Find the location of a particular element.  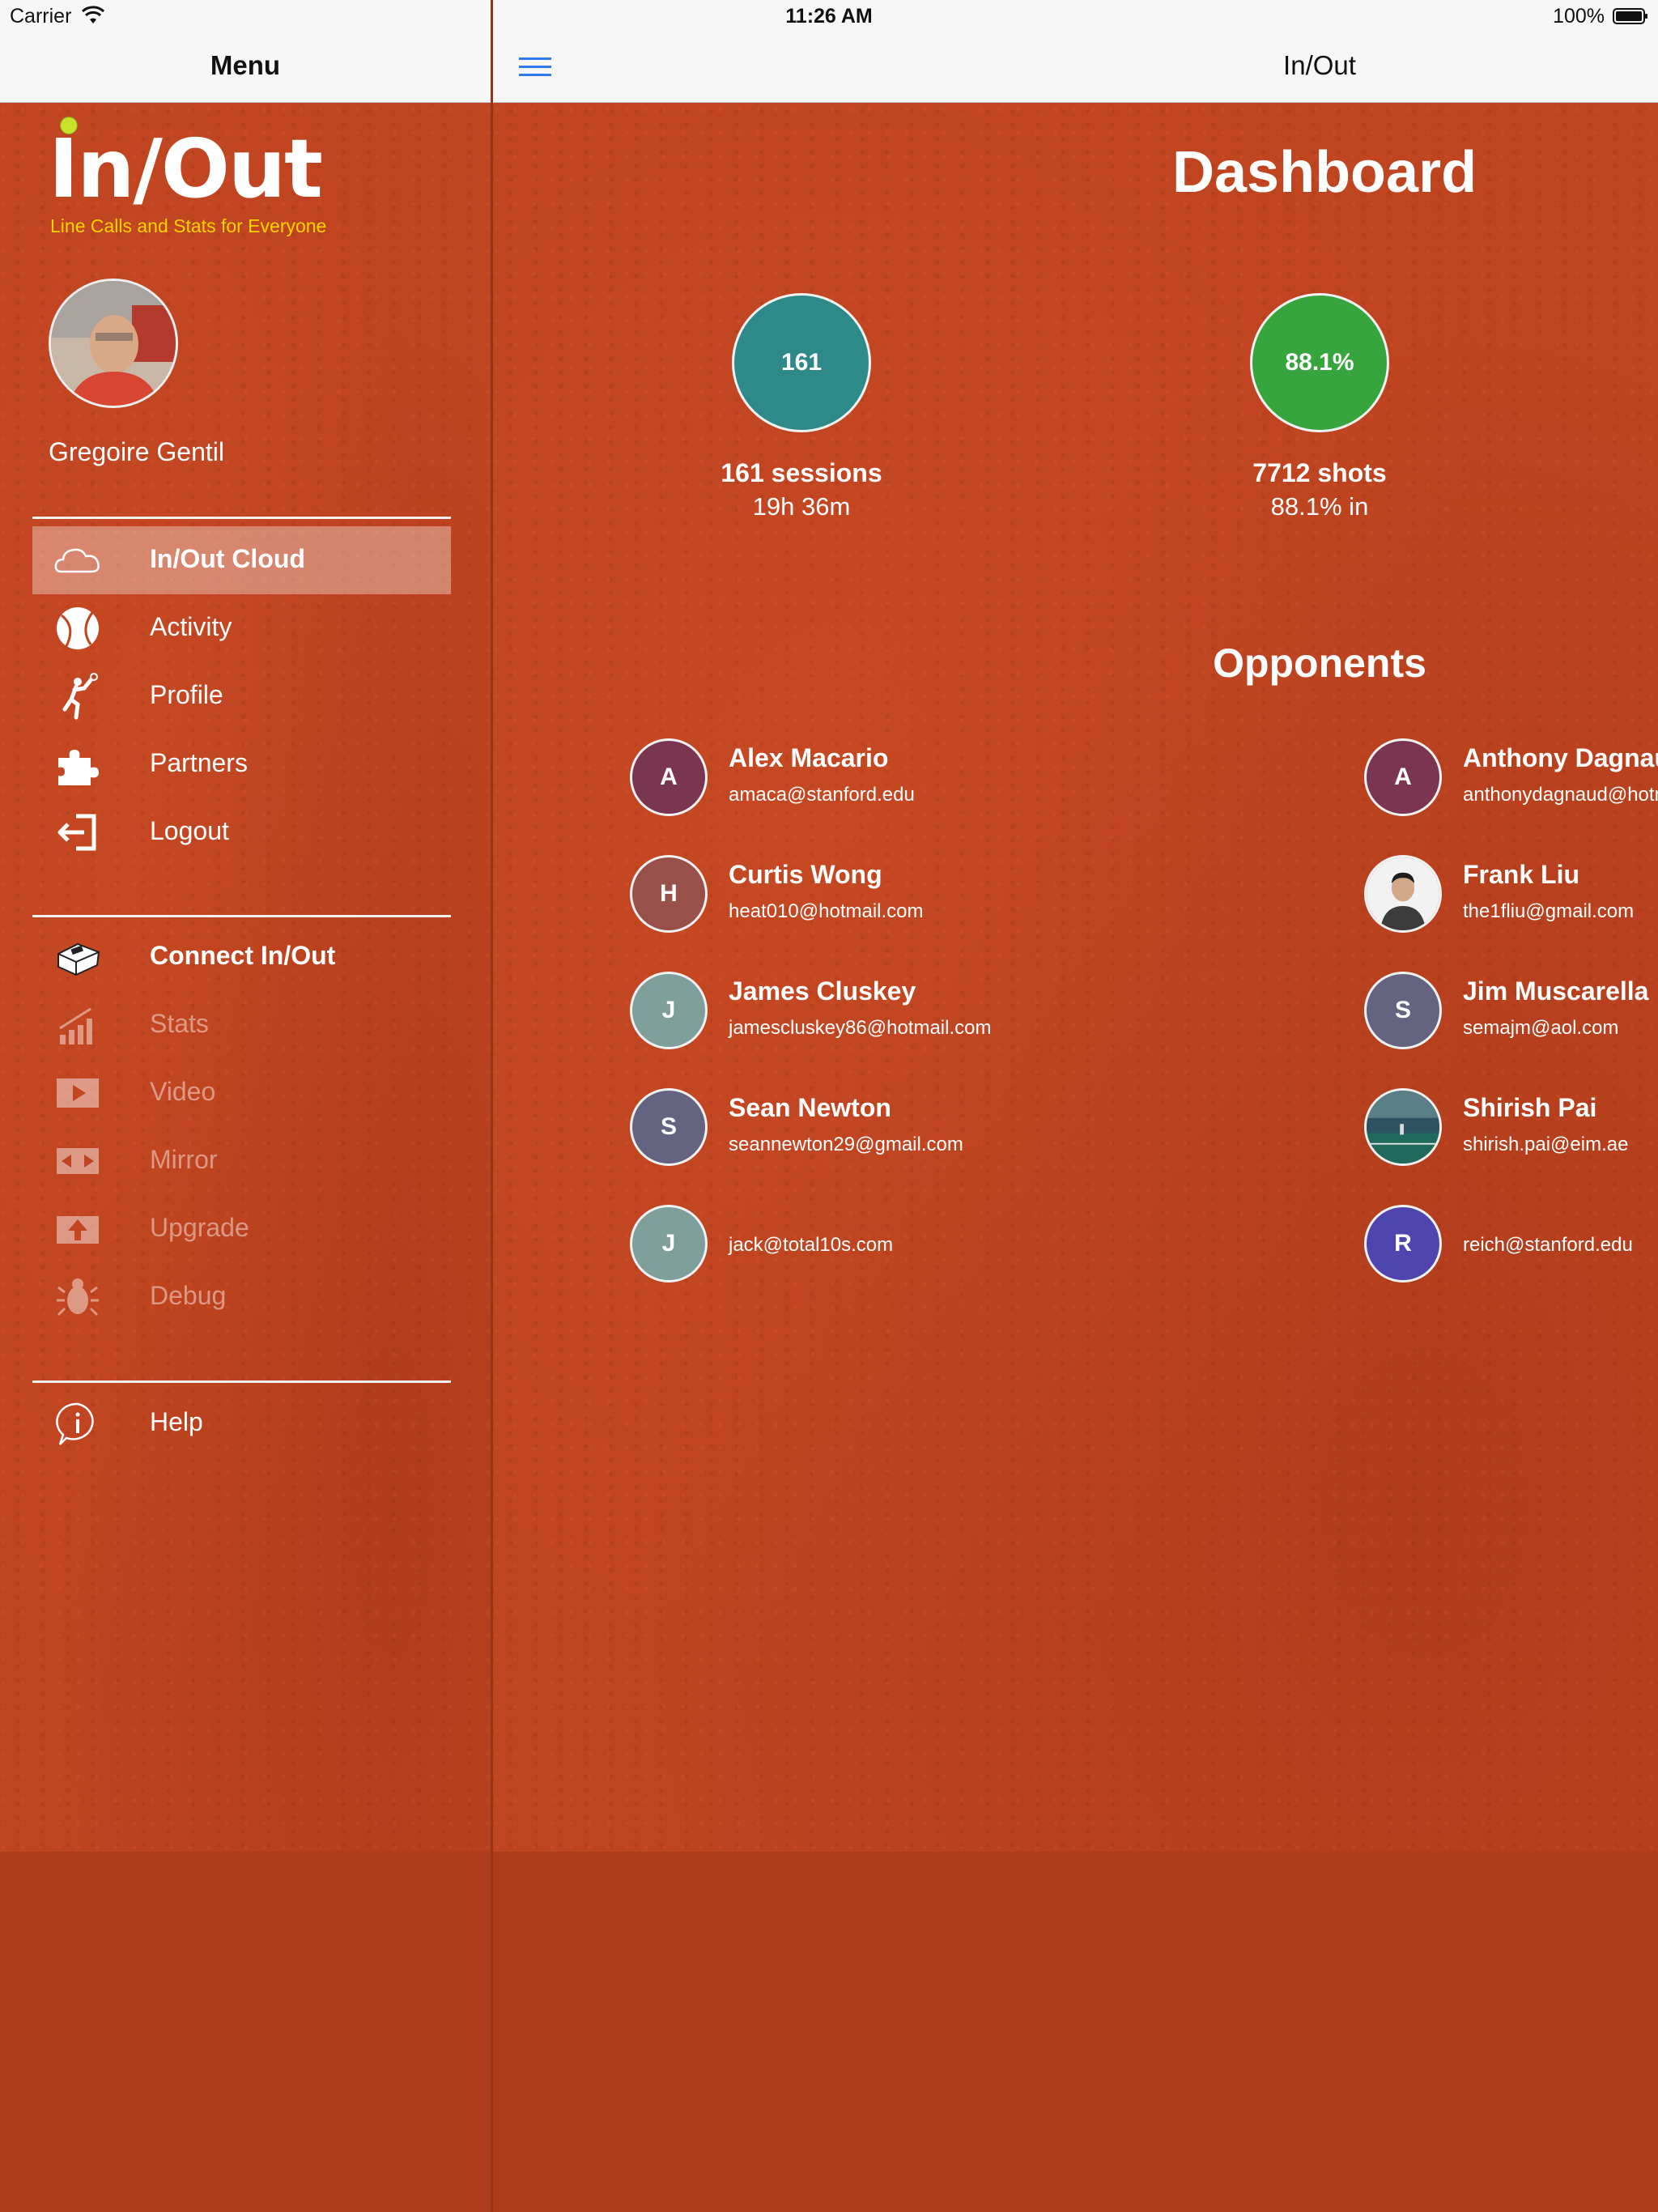

opponent-item: A Alex Macario amaca@stanford.edu is located at coordinates (856, 778).